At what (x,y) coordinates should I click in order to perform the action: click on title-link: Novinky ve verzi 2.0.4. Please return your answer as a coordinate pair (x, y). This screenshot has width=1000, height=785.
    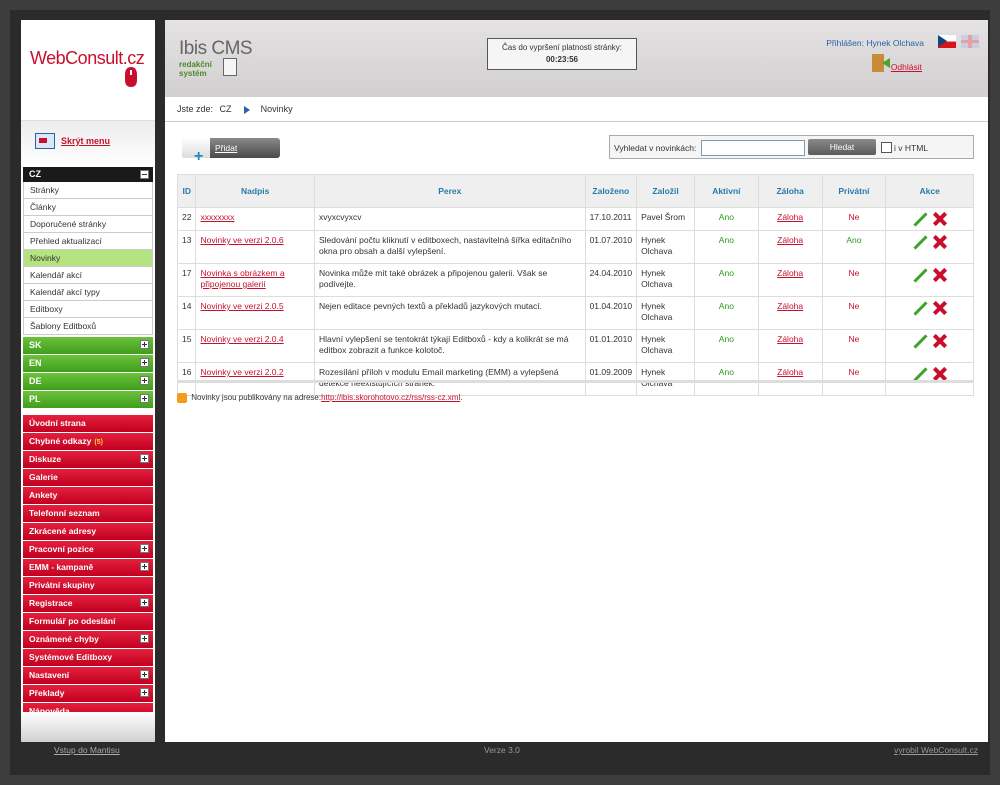
    Looking at the image, I should click on (241, 339).